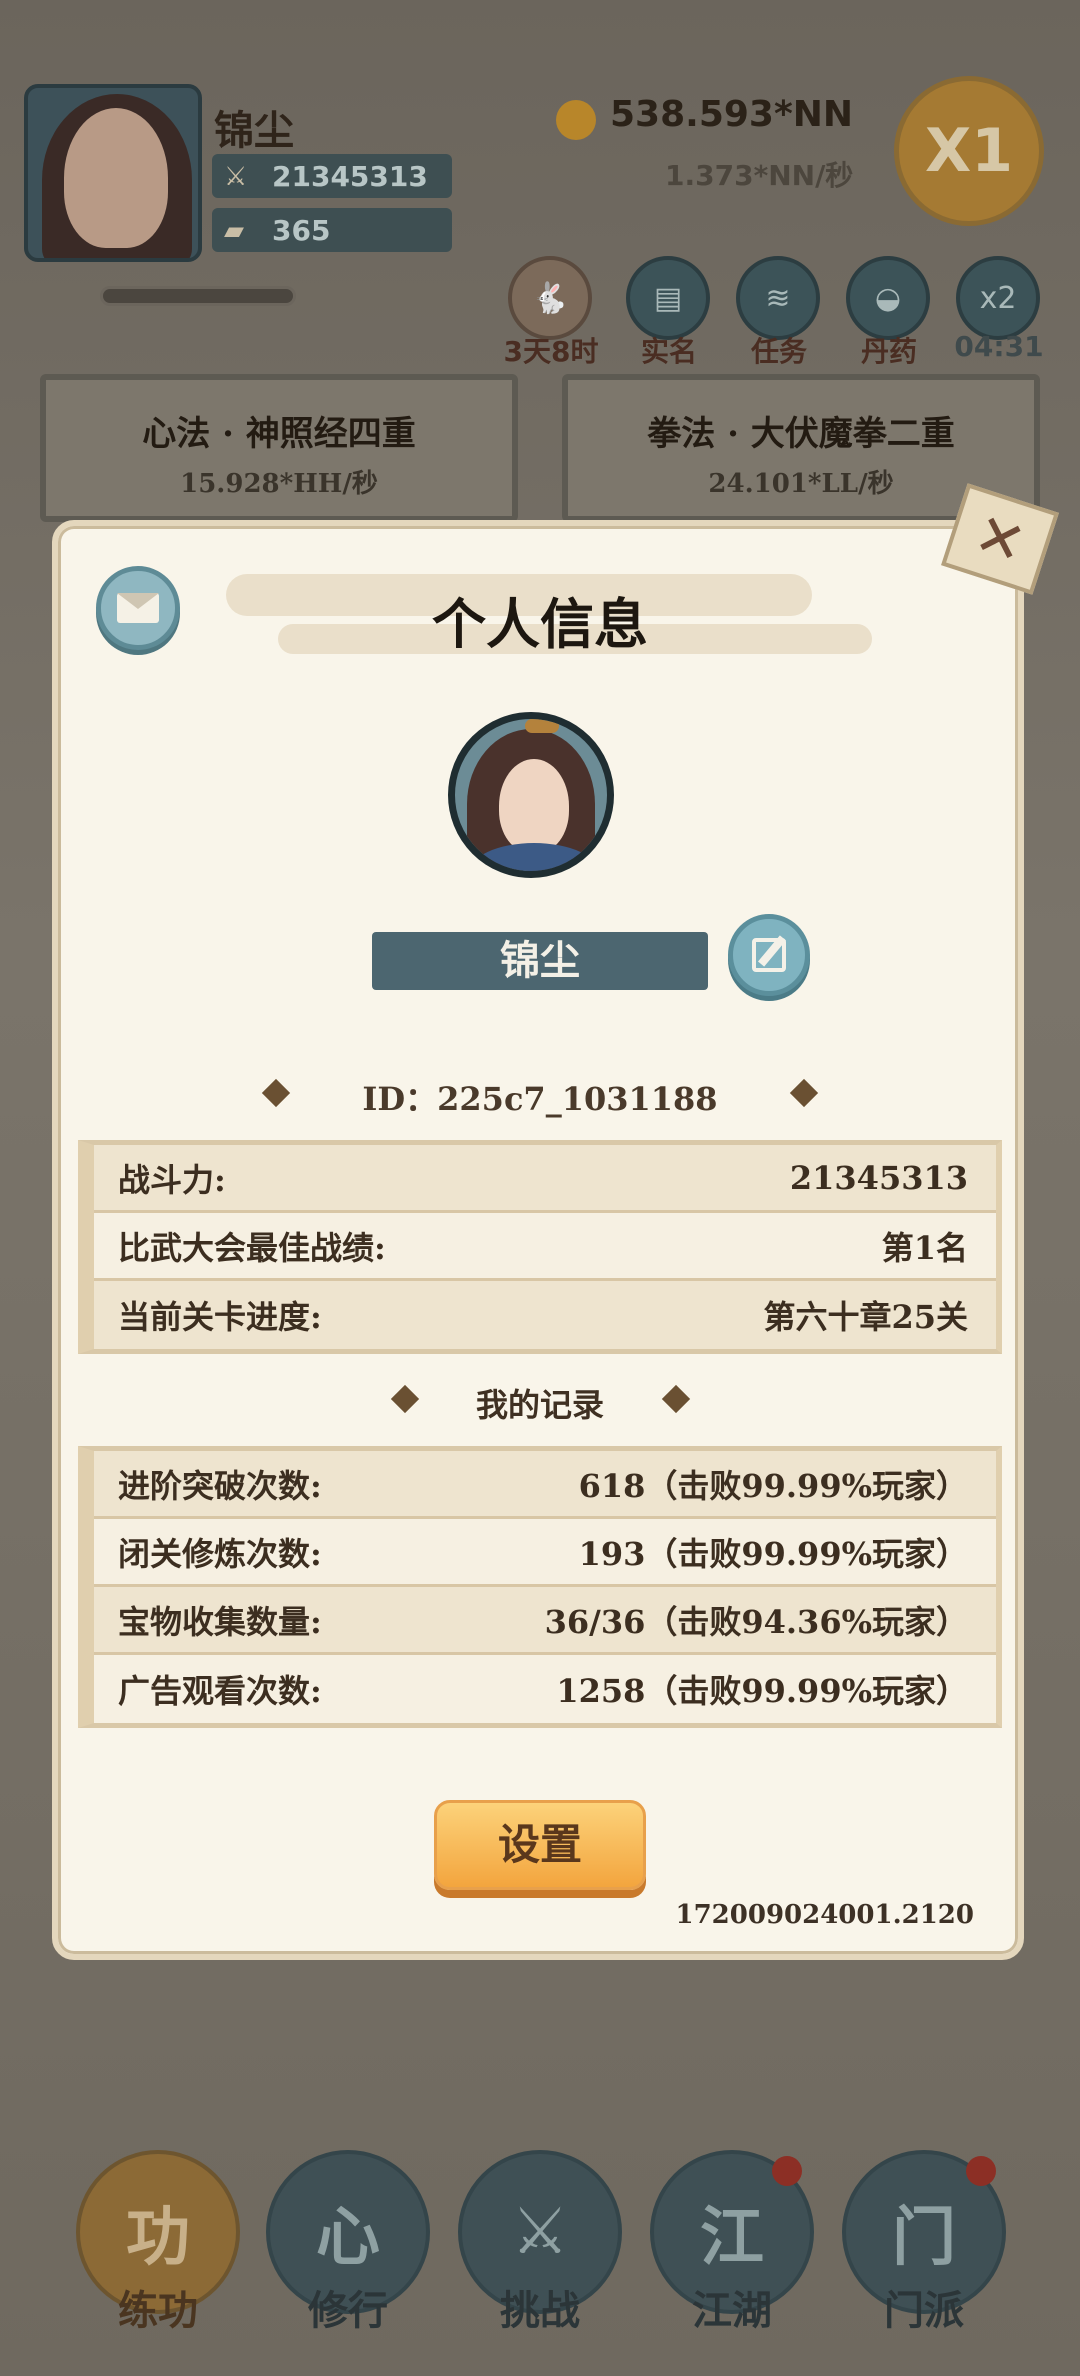  What do you see at coordinates (576, 120) in the screenshot?
I see `coin-bag-icon` at bounding box center [576, 120].